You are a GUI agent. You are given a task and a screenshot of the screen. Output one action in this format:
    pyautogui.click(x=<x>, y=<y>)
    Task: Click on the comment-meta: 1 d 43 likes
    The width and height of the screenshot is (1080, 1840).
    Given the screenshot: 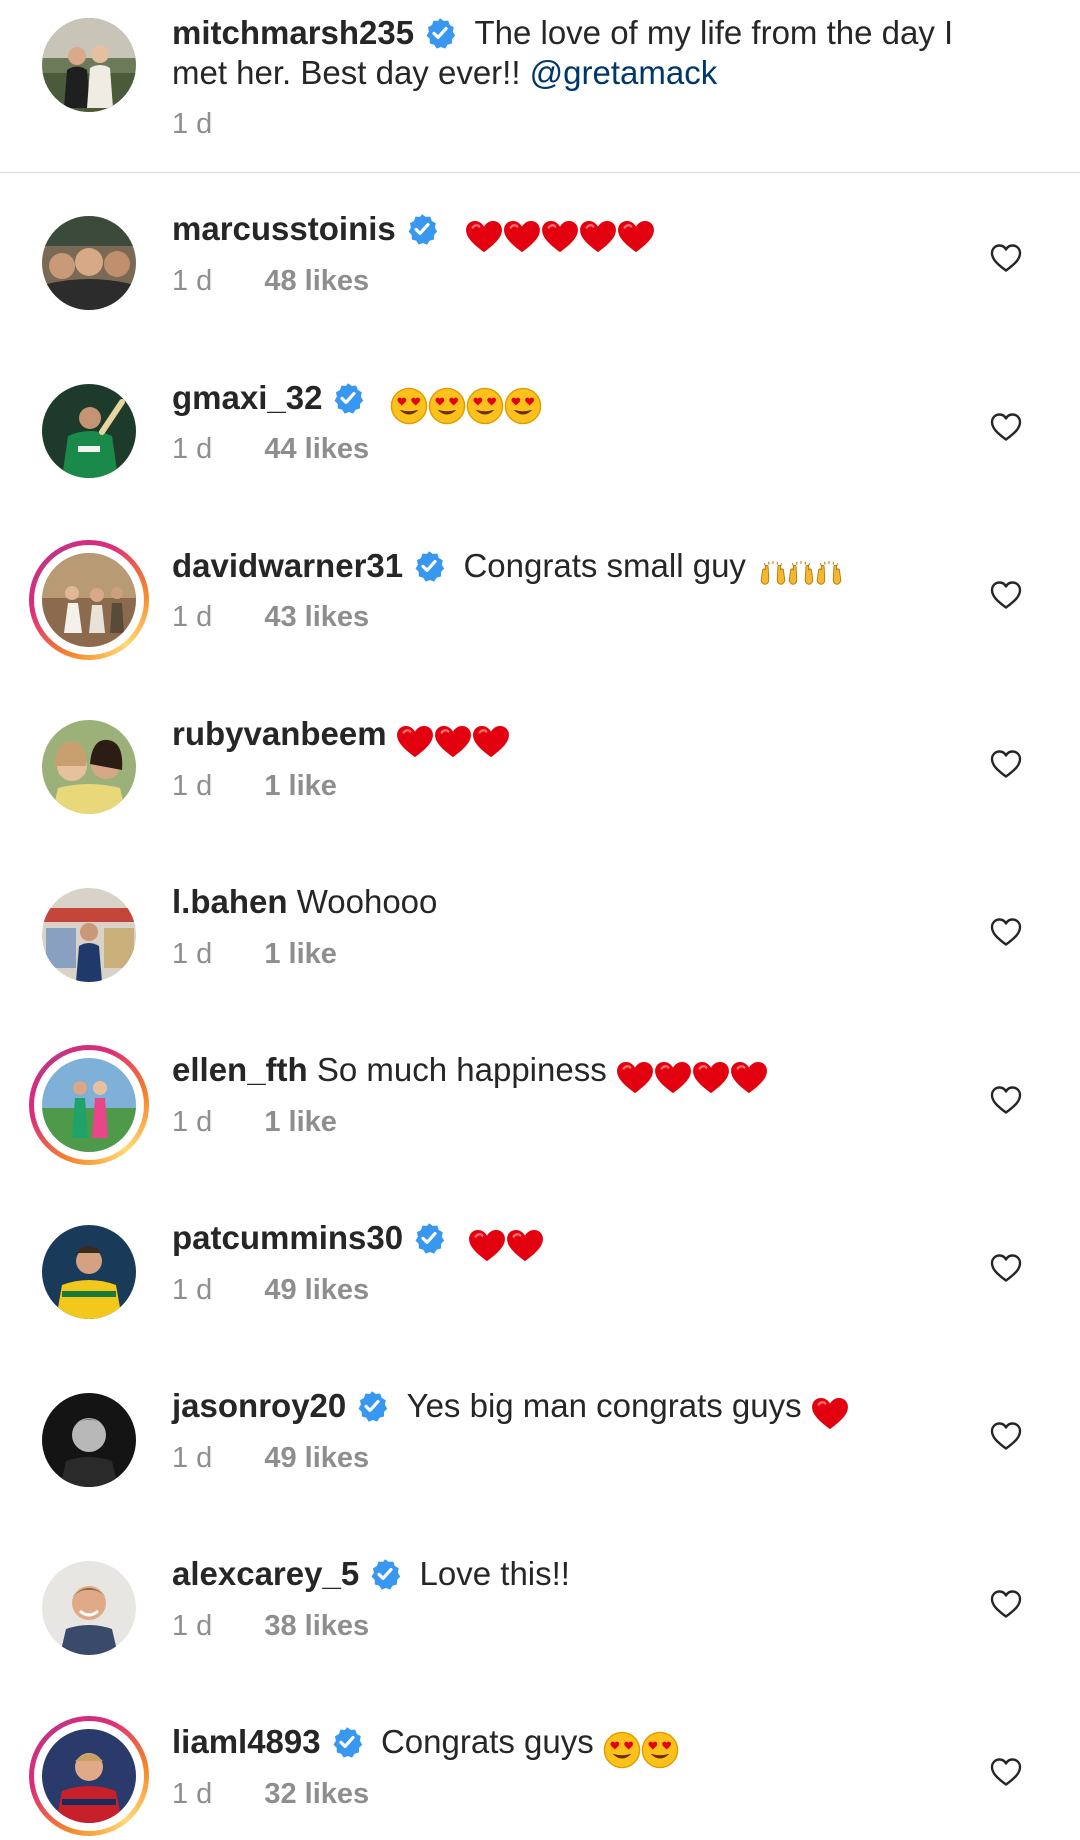 What is the action you would take?
    pyautogui.click(x=270, y=617)
    